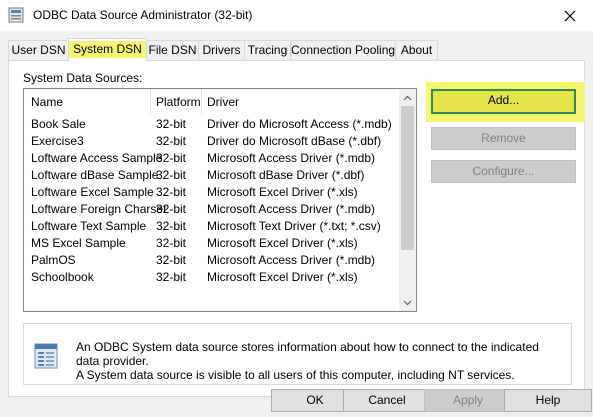  I want to click on system-data-sources-label: System Data Sources:, so click(83, 78).